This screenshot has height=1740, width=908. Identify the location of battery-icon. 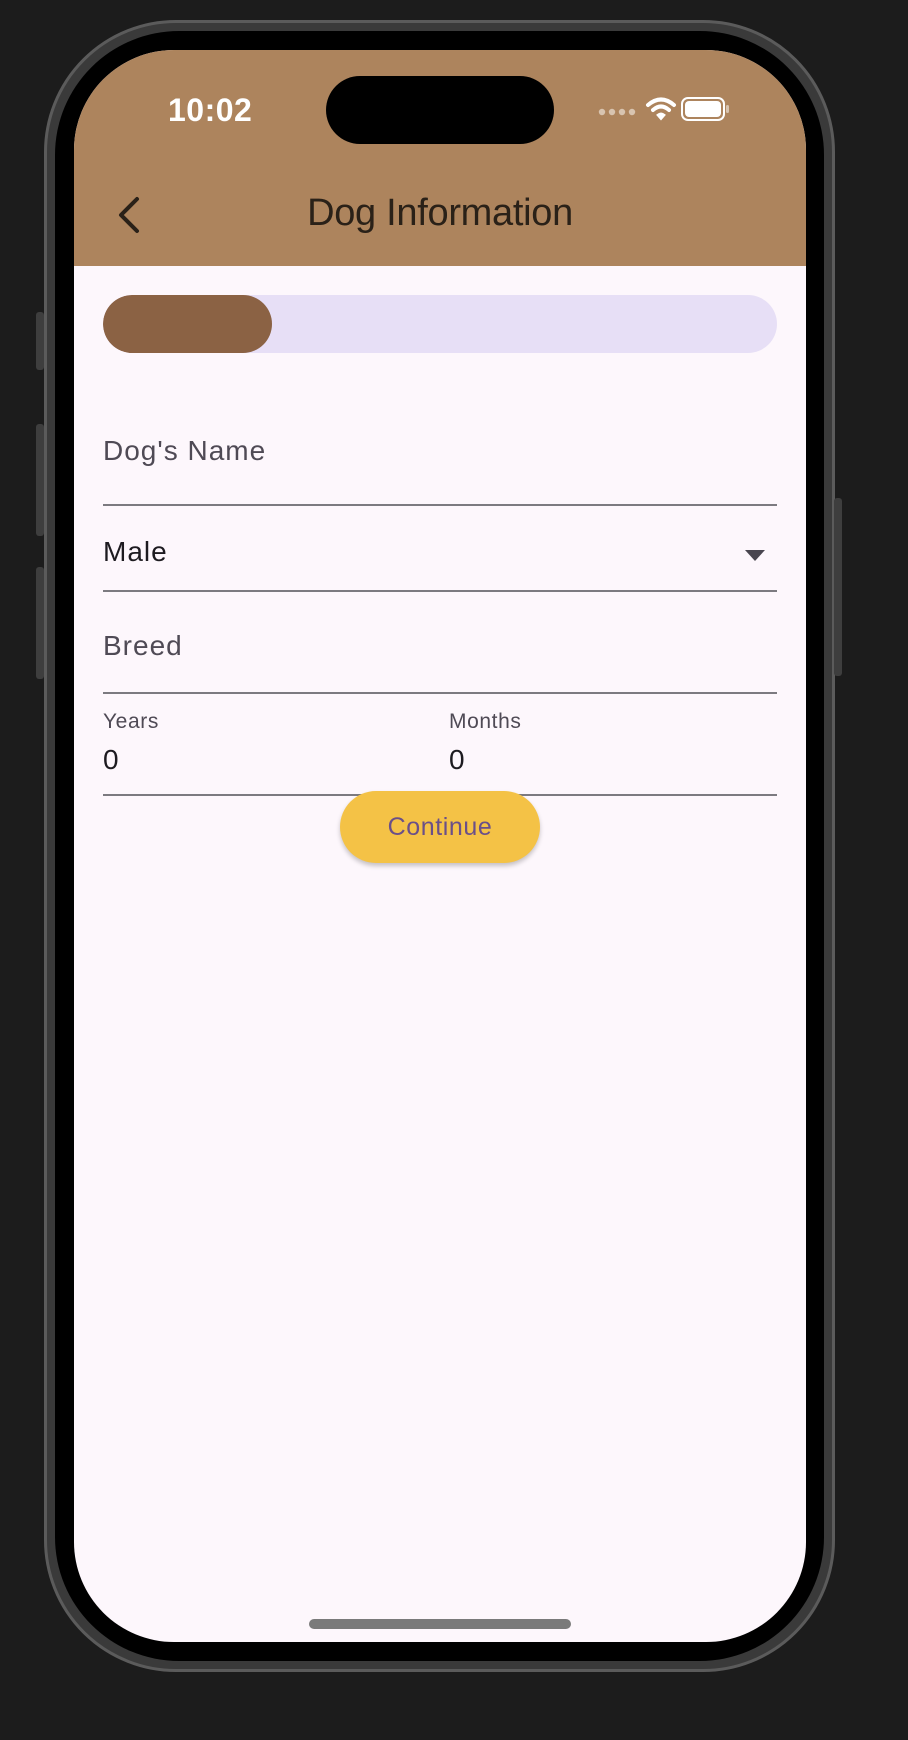
(705, 109).